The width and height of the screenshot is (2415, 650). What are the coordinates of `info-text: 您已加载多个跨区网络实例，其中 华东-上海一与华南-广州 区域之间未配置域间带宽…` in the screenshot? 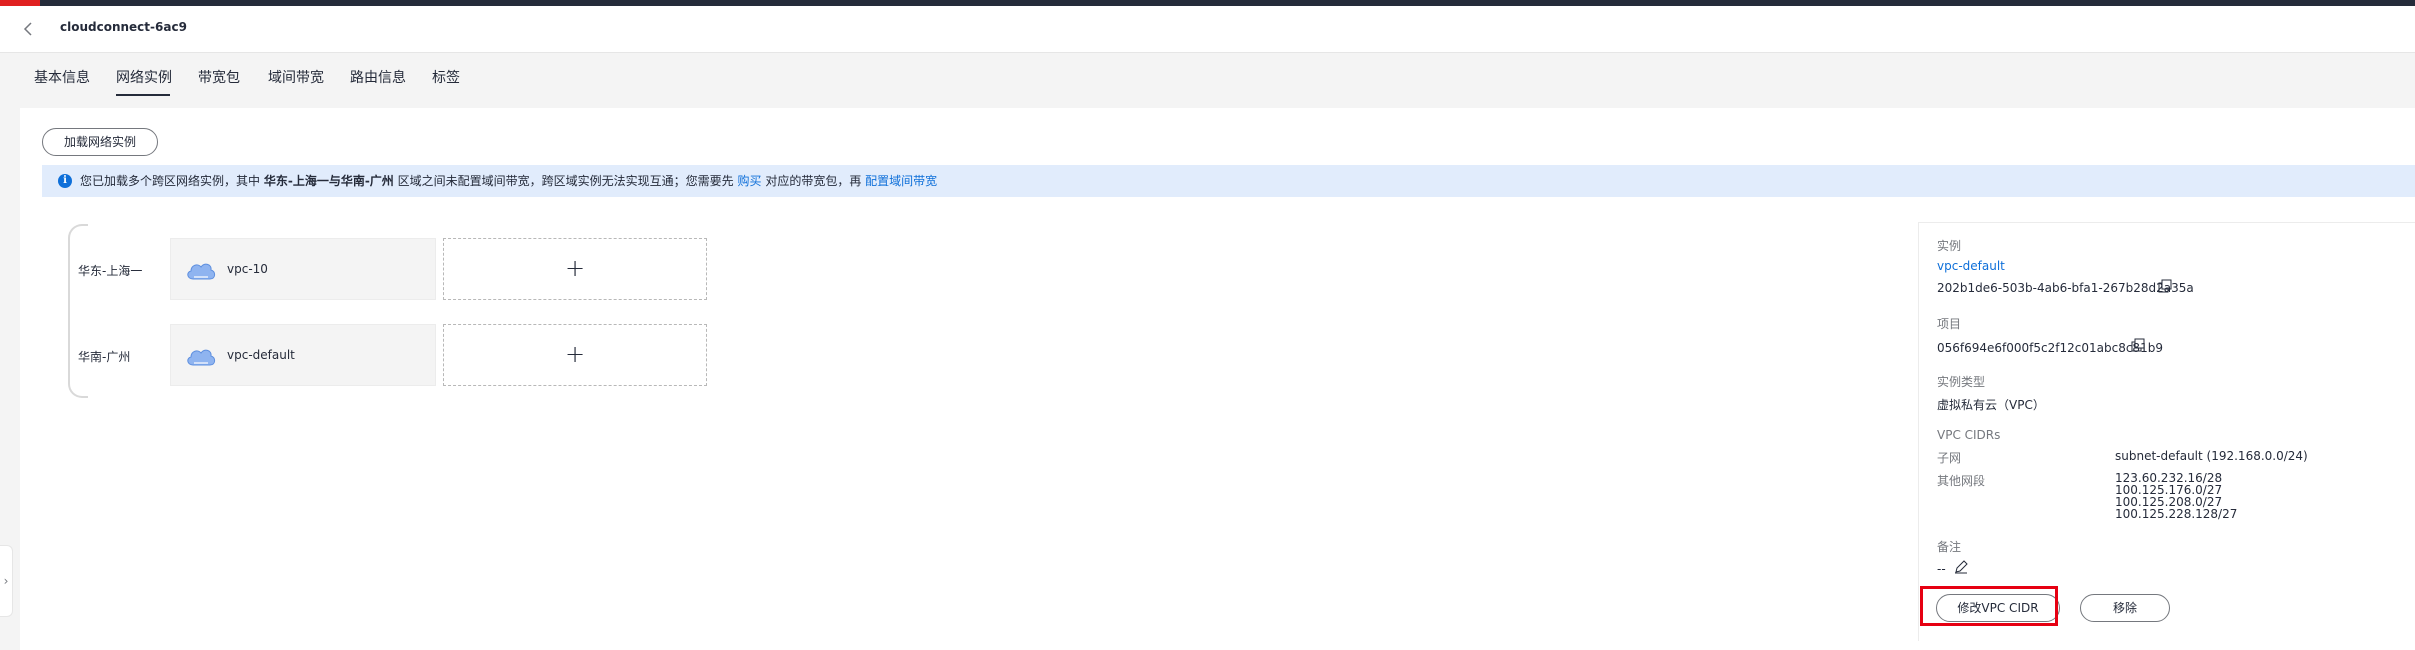 It's located at (508, 181).